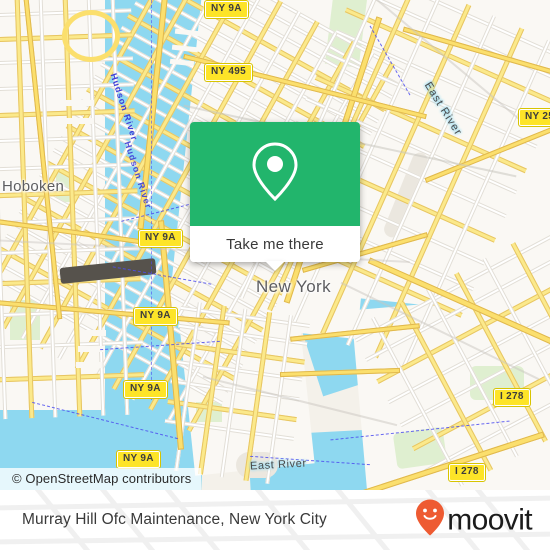  I want to click on popup-card-pointer, so click(275, 266).